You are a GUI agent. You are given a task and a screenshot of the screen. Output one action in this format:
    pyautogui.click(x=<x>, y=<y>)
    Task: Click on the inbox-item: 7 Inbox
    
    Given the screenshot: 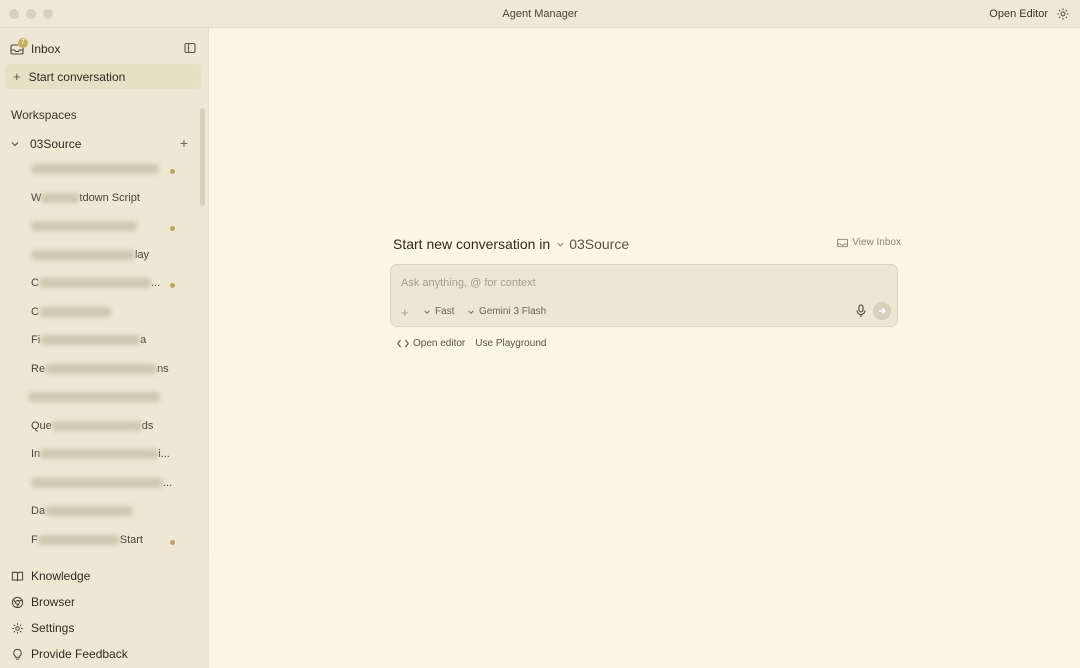 What is the action you would take?
    pyautogui.click(x=105, y=48)
    